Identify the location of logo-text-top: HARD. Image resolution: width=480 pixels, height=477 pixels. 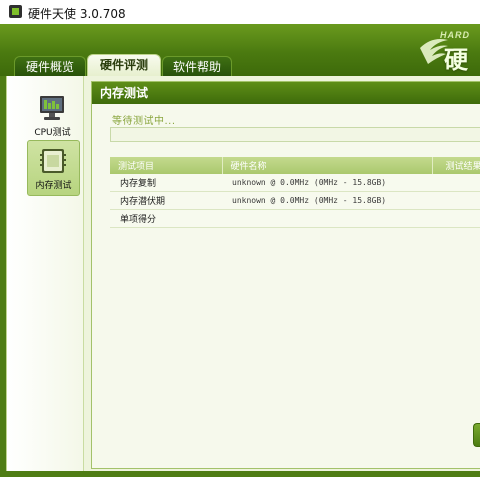
(455, 35).